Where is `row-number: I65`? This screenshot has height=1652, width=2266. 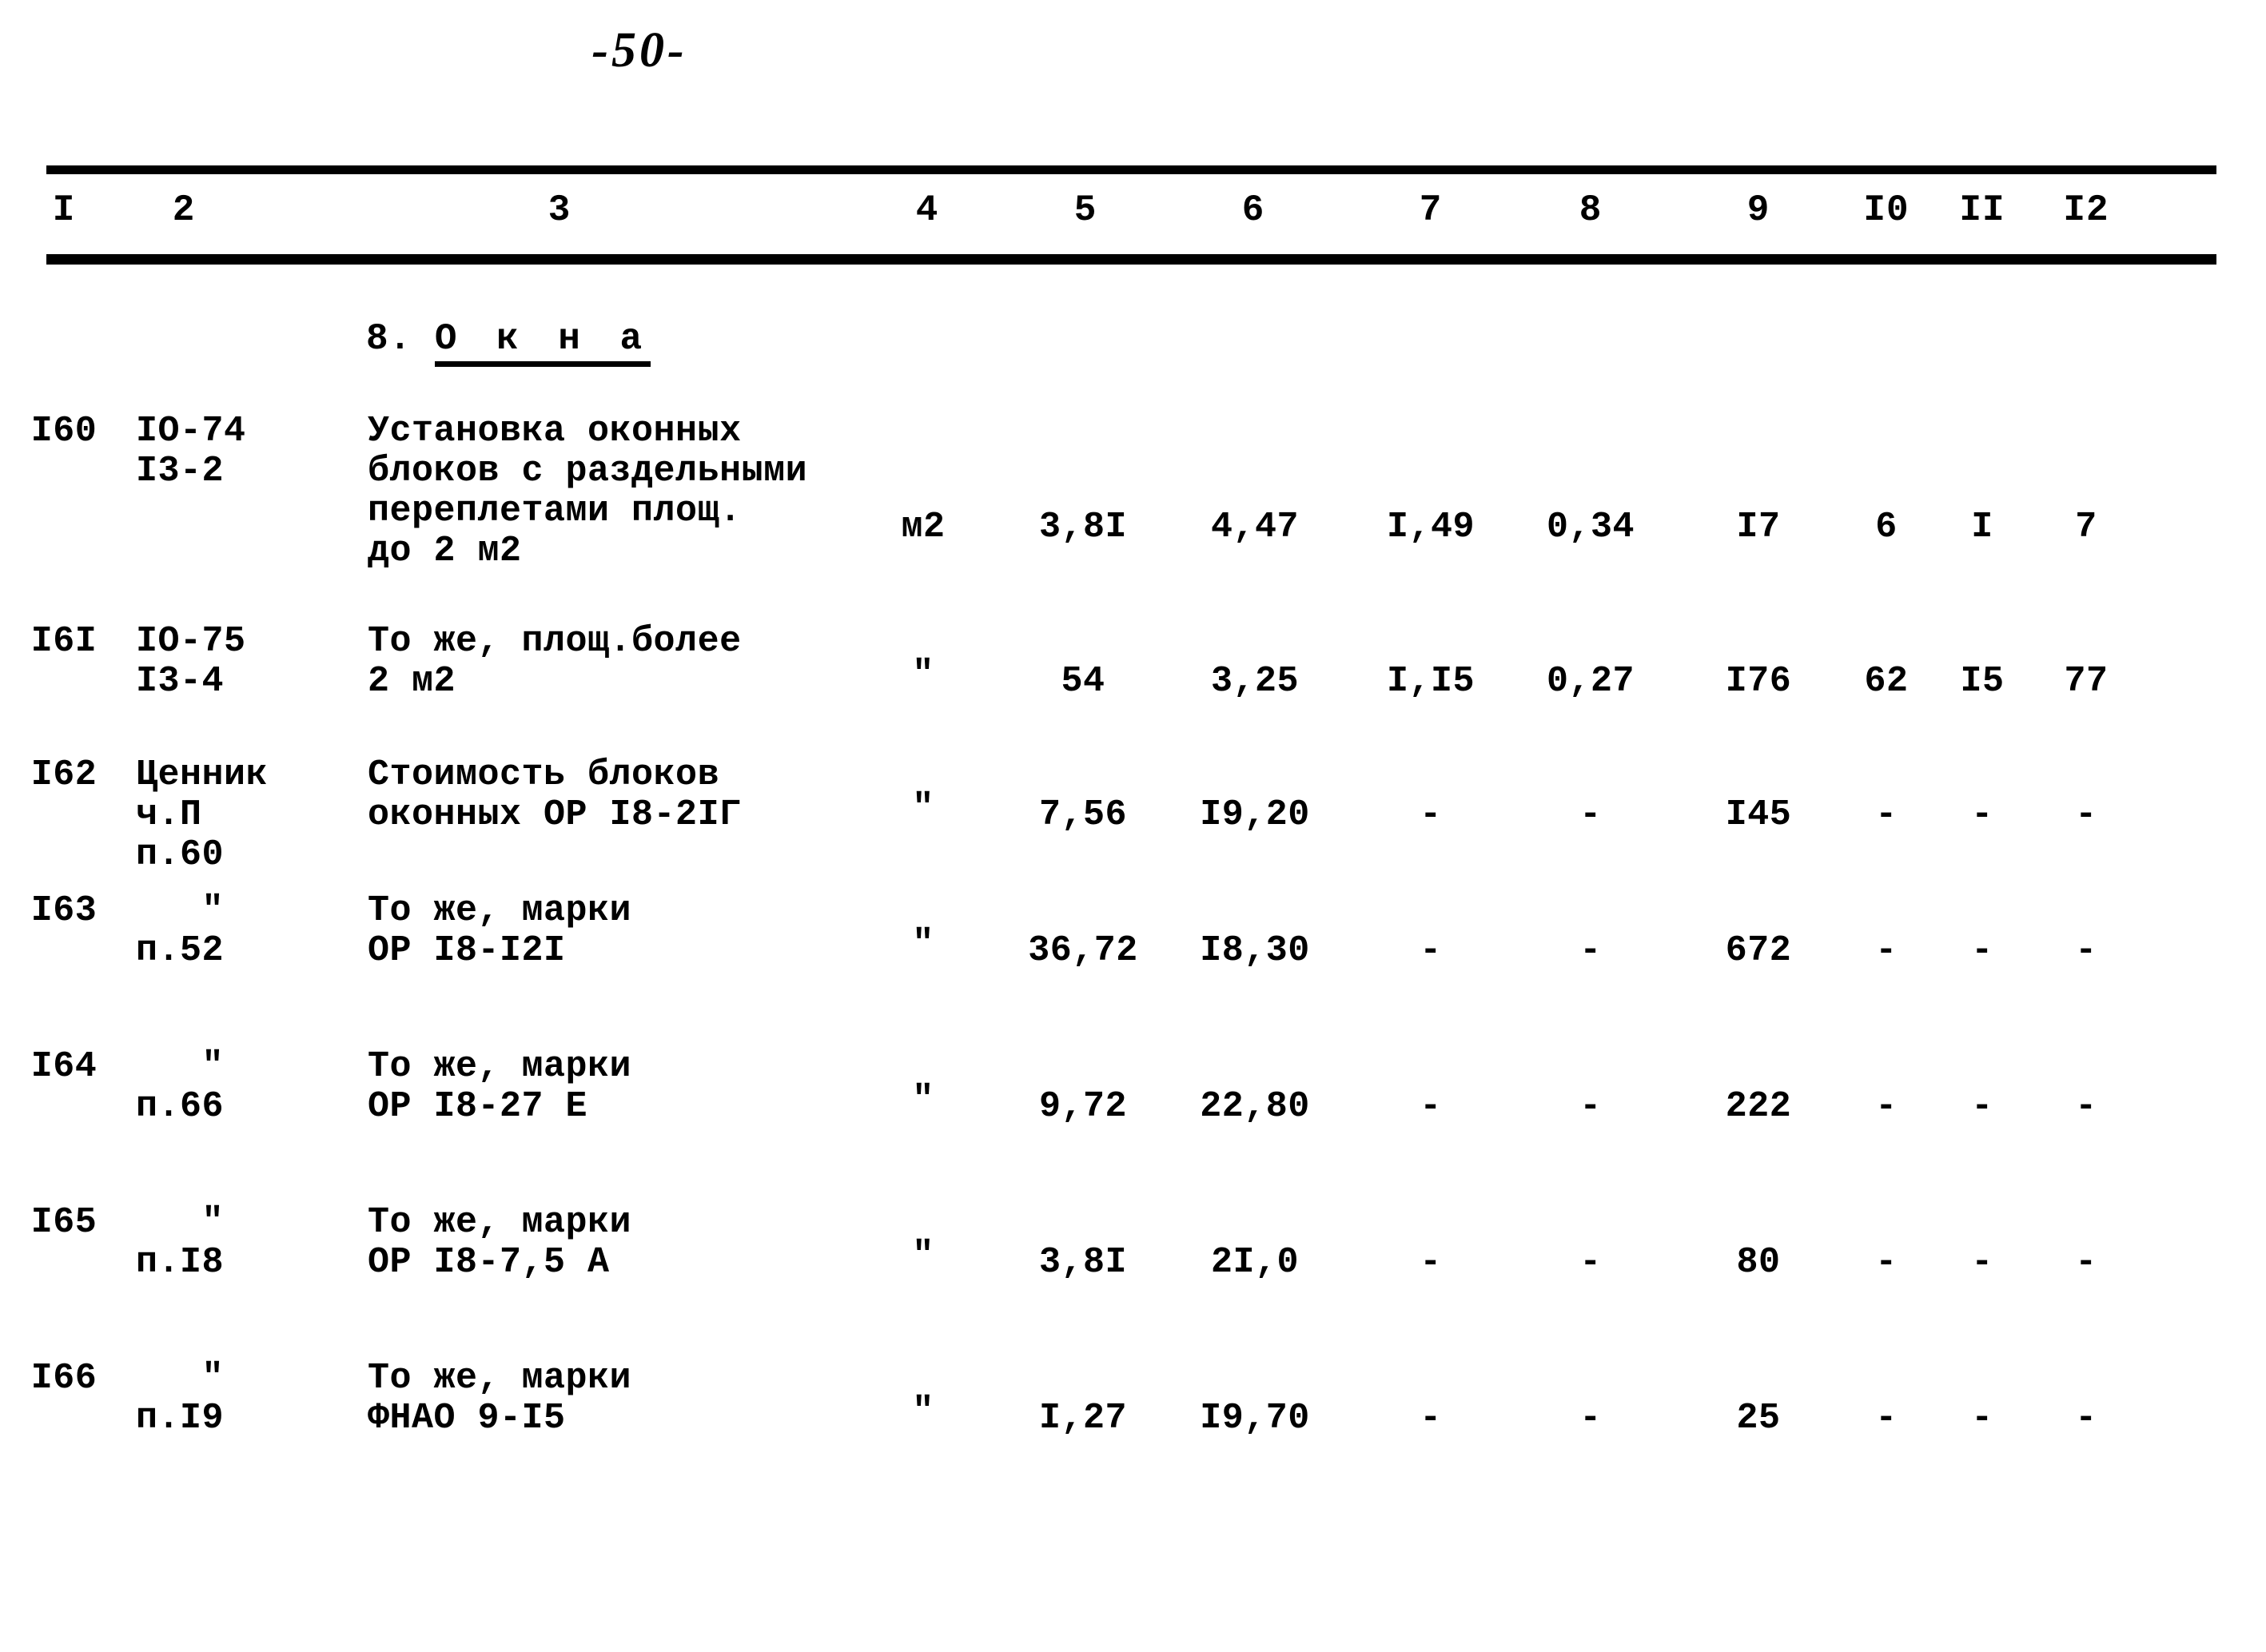
row-number: I65 is located at coordinates (64, 1222).